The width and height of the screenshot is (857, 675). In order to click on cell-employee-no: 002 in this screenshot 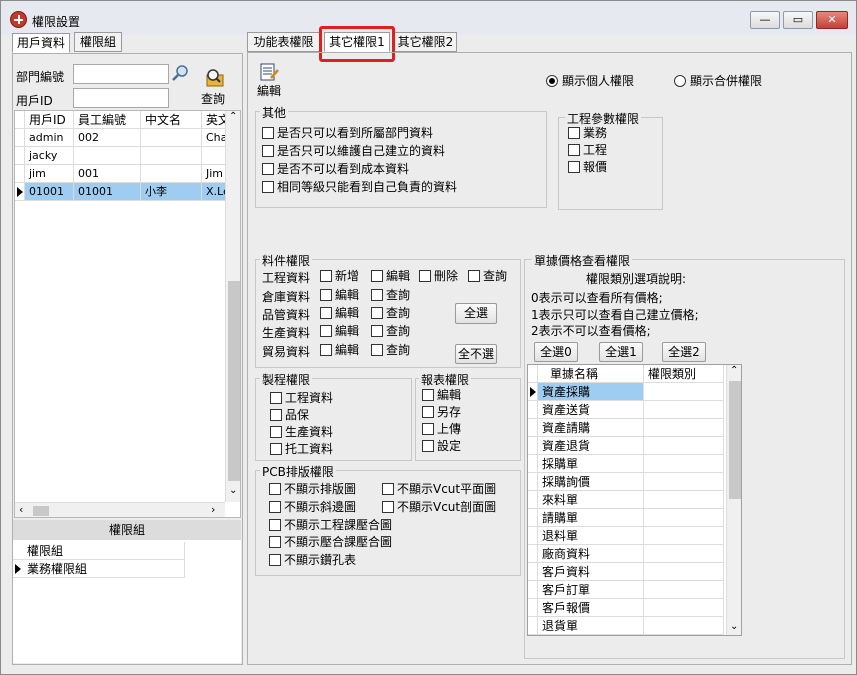, I will do `click(107, 138)`.